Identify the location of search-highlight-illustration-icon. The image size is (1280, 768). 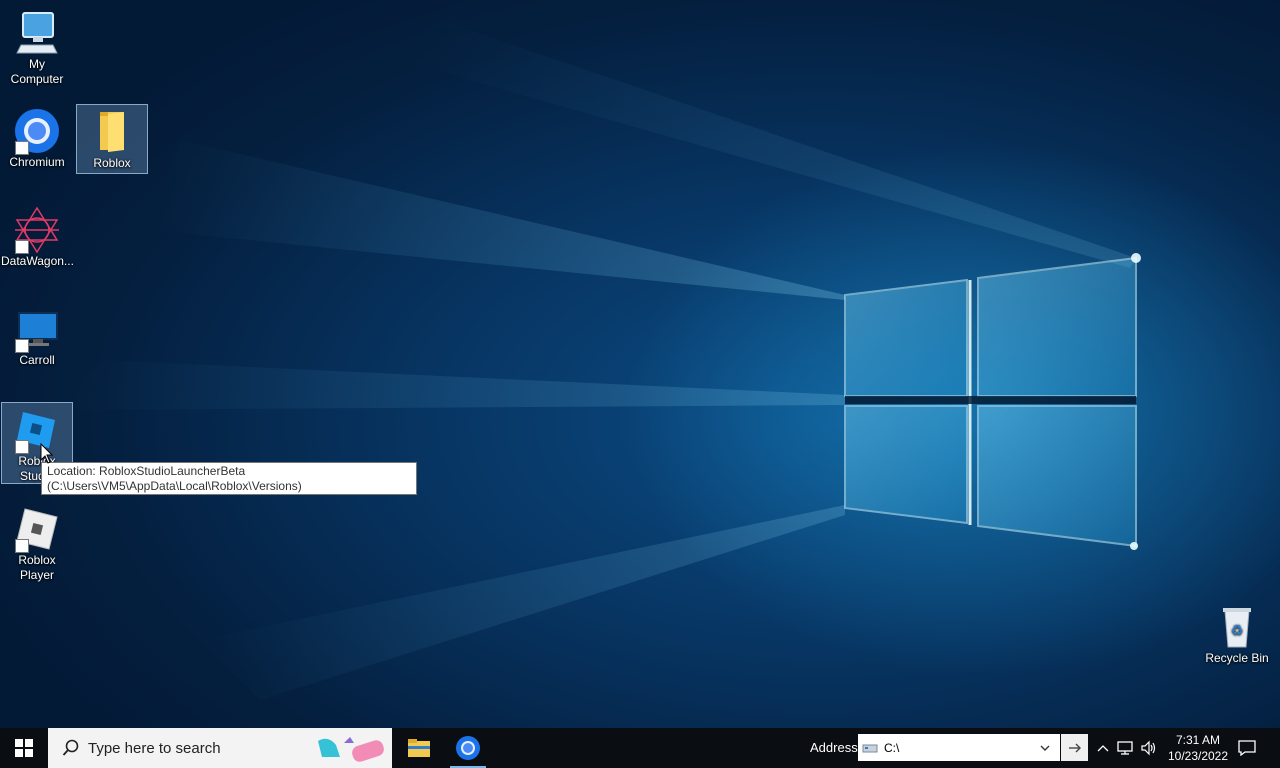
(351, 749).